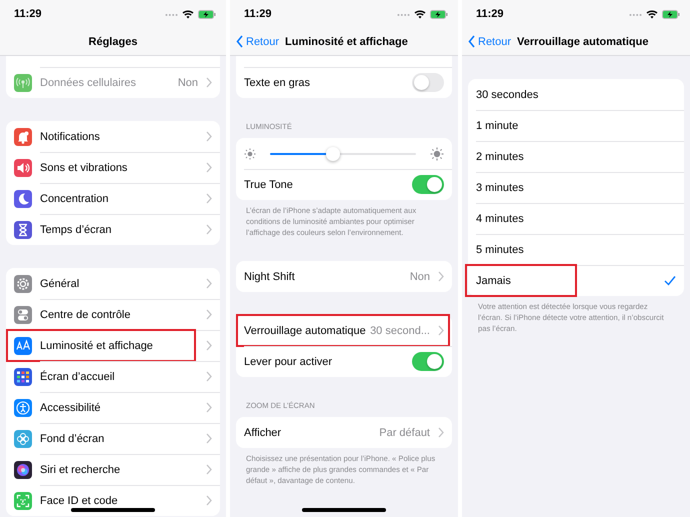 Image resolution: width=690 pixels, height=517 pixels. What do you see at coordinates (119, 470) in the screenshot?
I see `row-label: Siri et recherche` at bounding box center [119, 470].